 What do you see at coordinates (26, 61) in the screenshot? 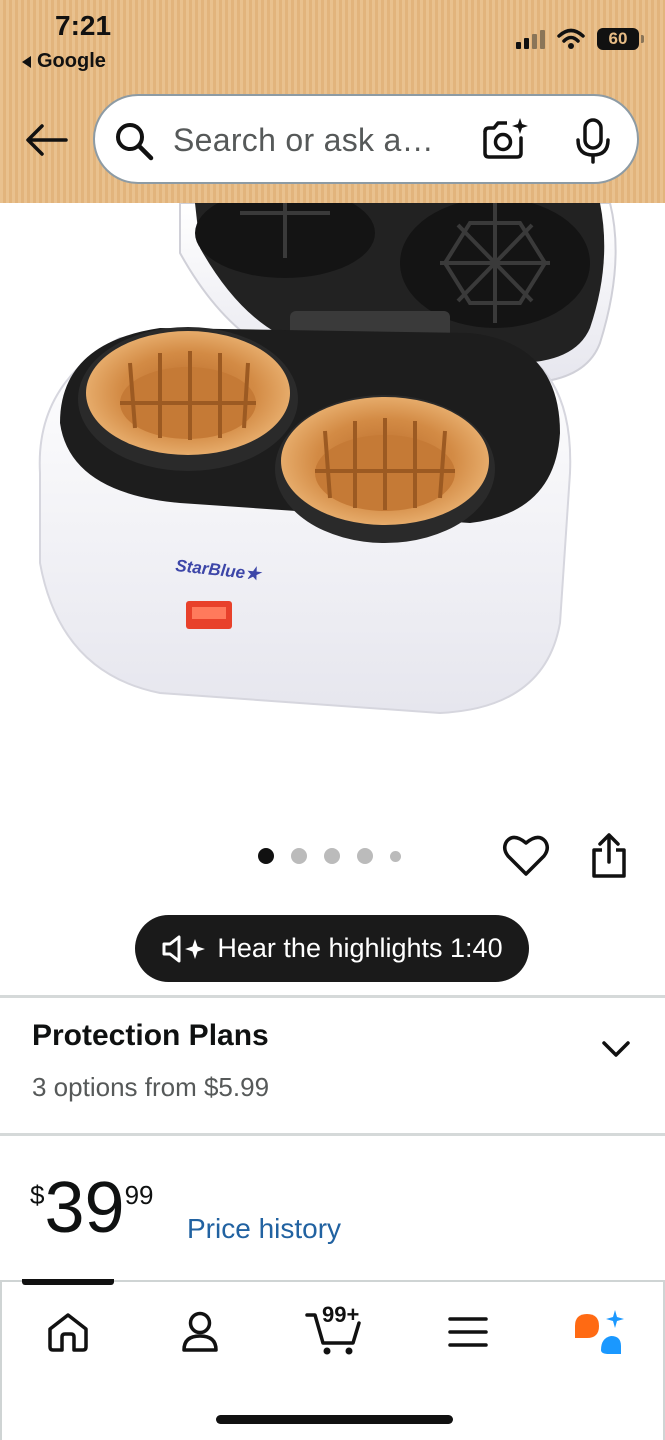
I see `back-triangle-icon` at bounding box center [26, 61].